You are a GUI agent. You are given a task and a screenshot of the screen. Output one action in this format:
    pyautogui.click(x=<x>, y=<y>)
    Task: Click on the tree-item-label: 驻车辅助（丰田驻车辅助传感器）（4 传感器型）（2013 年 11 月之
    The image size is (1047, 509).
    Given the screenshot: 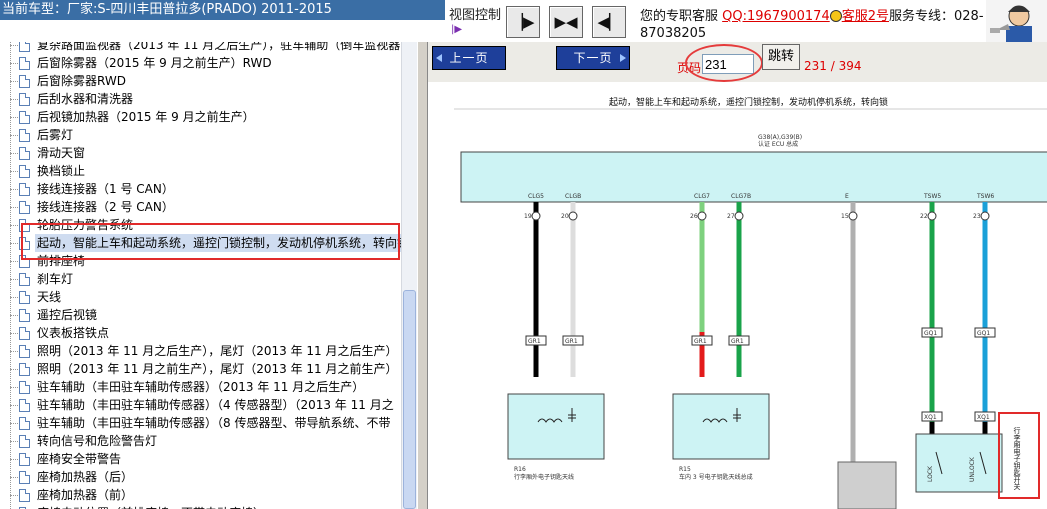 What is the action you would take?
    pyautogui.click(x=215, y=405)
    